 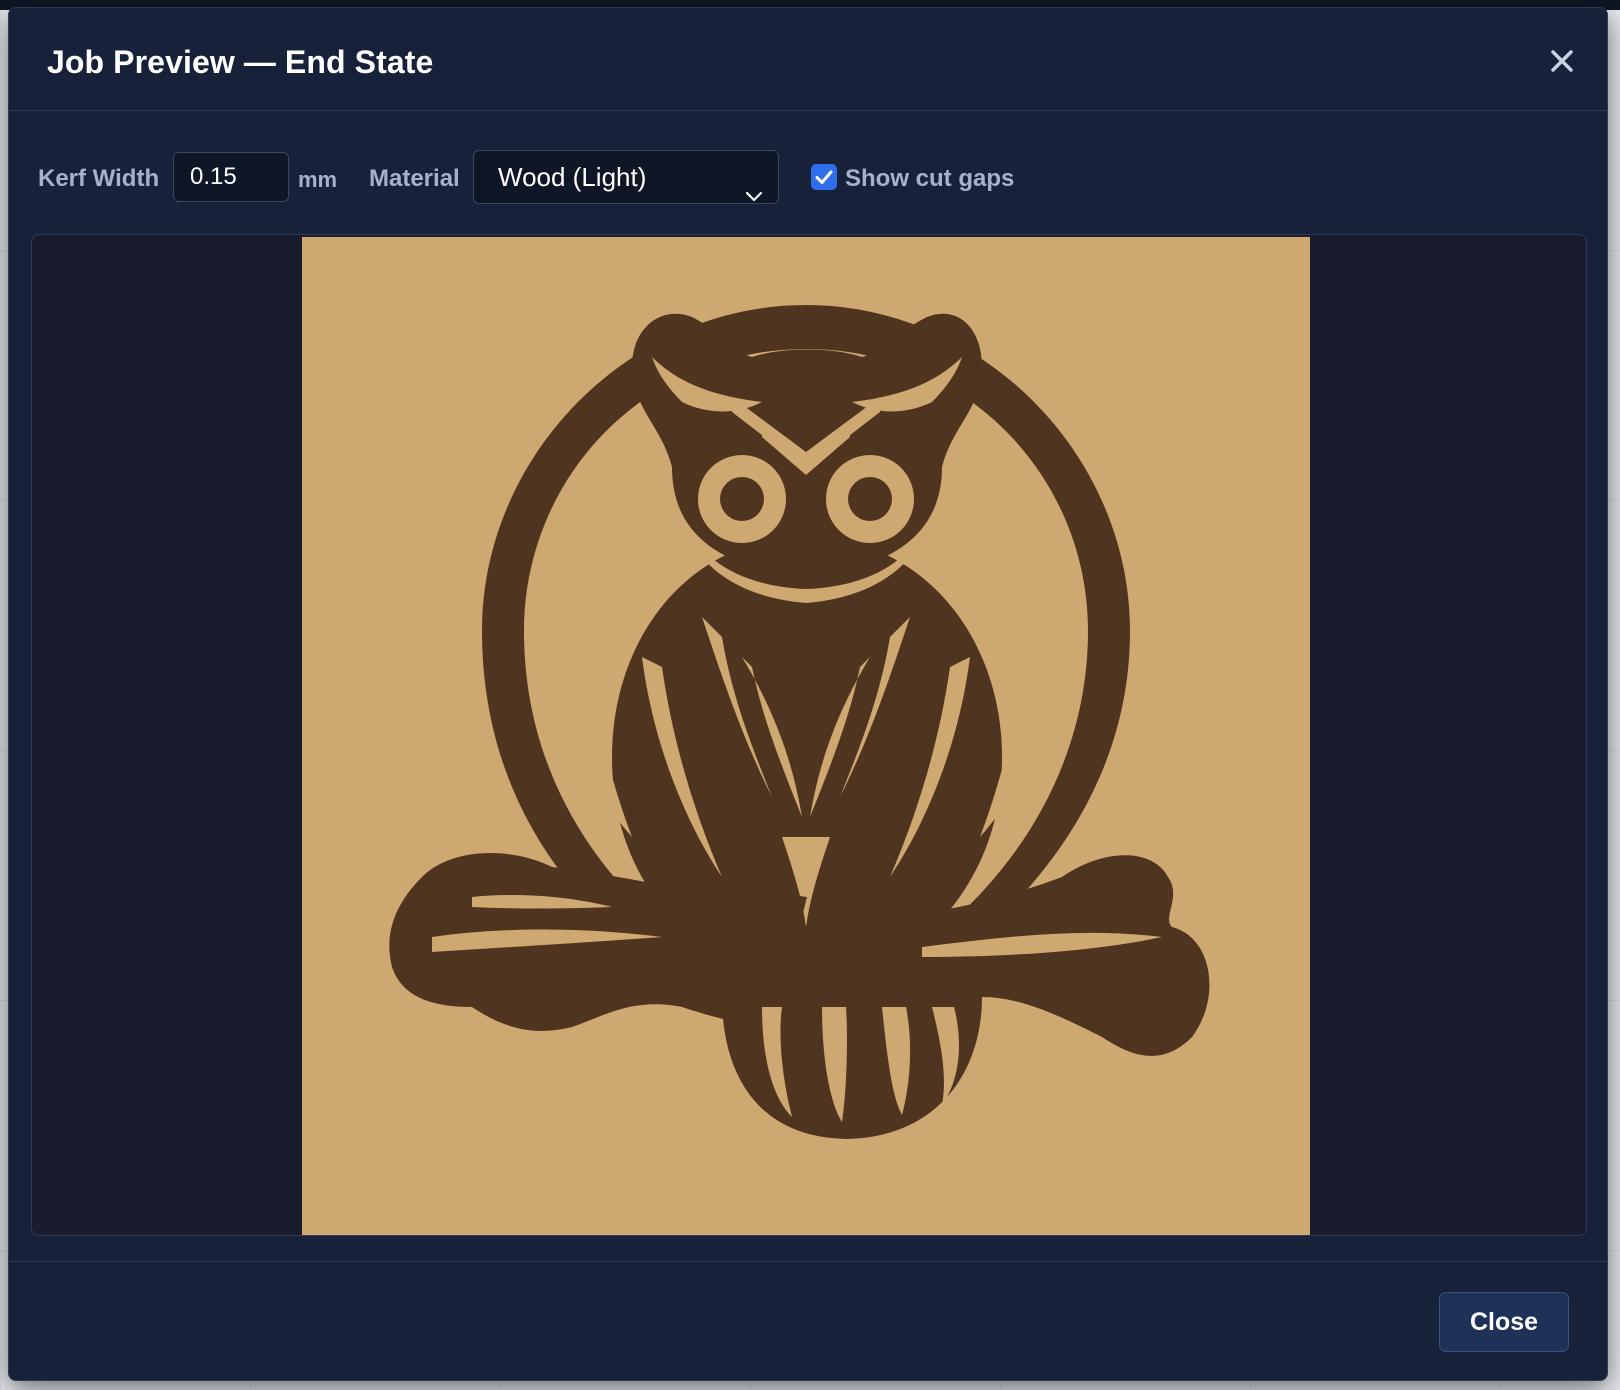 I want to click on chevron-down-icon, so click(x=754, y=185).